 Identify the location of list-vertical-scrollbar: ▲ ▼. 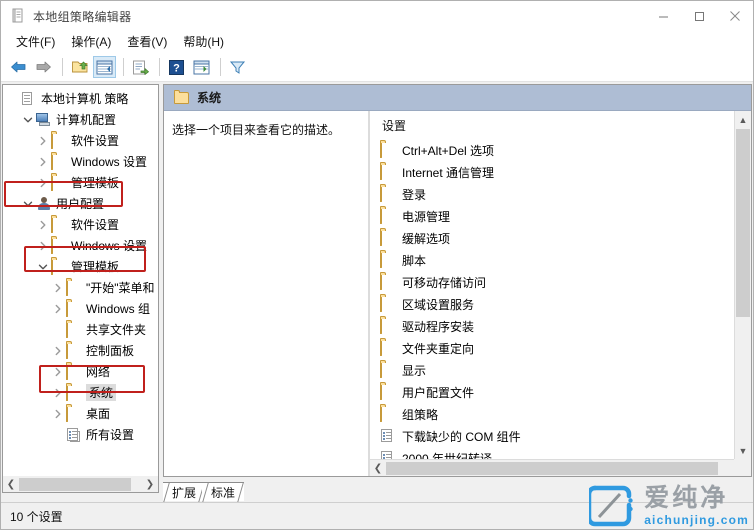
(742, 285).